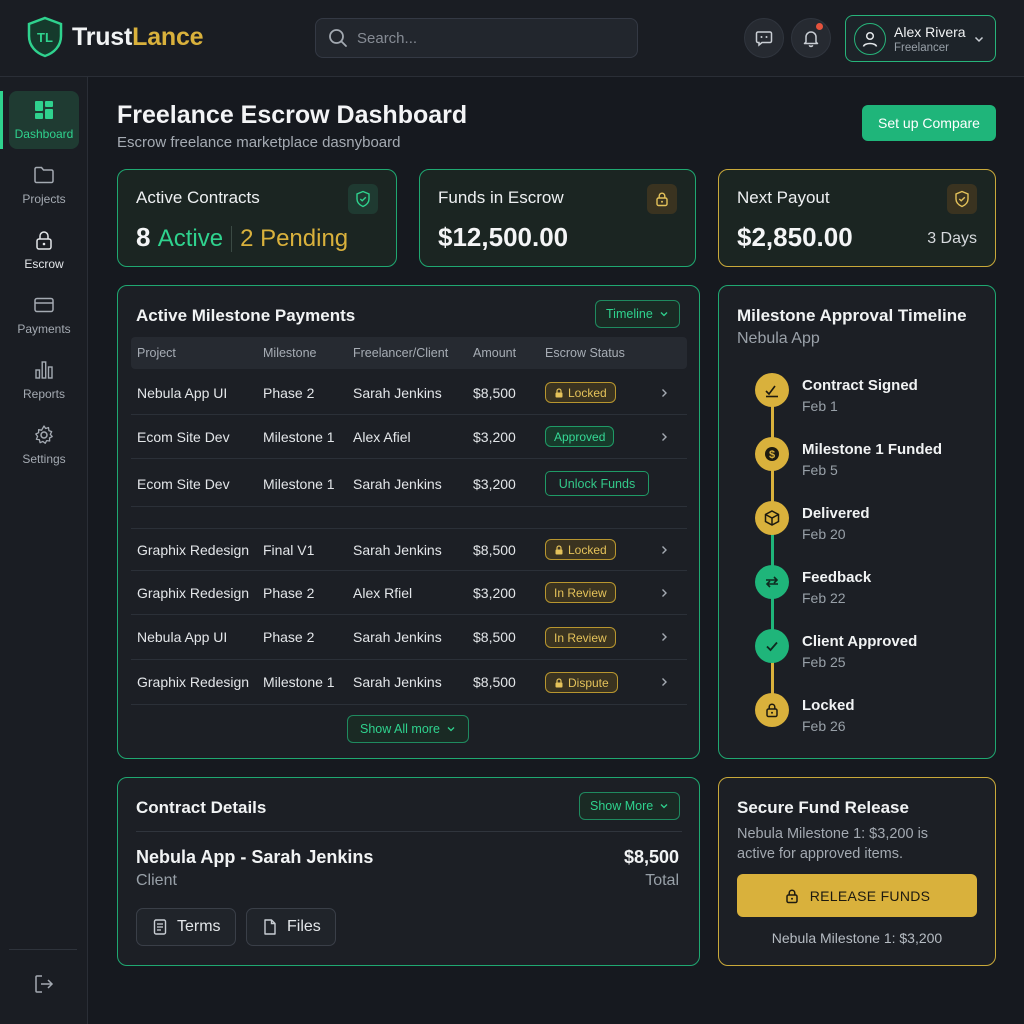 This screenshot has height=1024, width=1024. Describe the element at coordinates (828, 705) in the screenshot. I see `timeline-step-label: Locked` at that location.